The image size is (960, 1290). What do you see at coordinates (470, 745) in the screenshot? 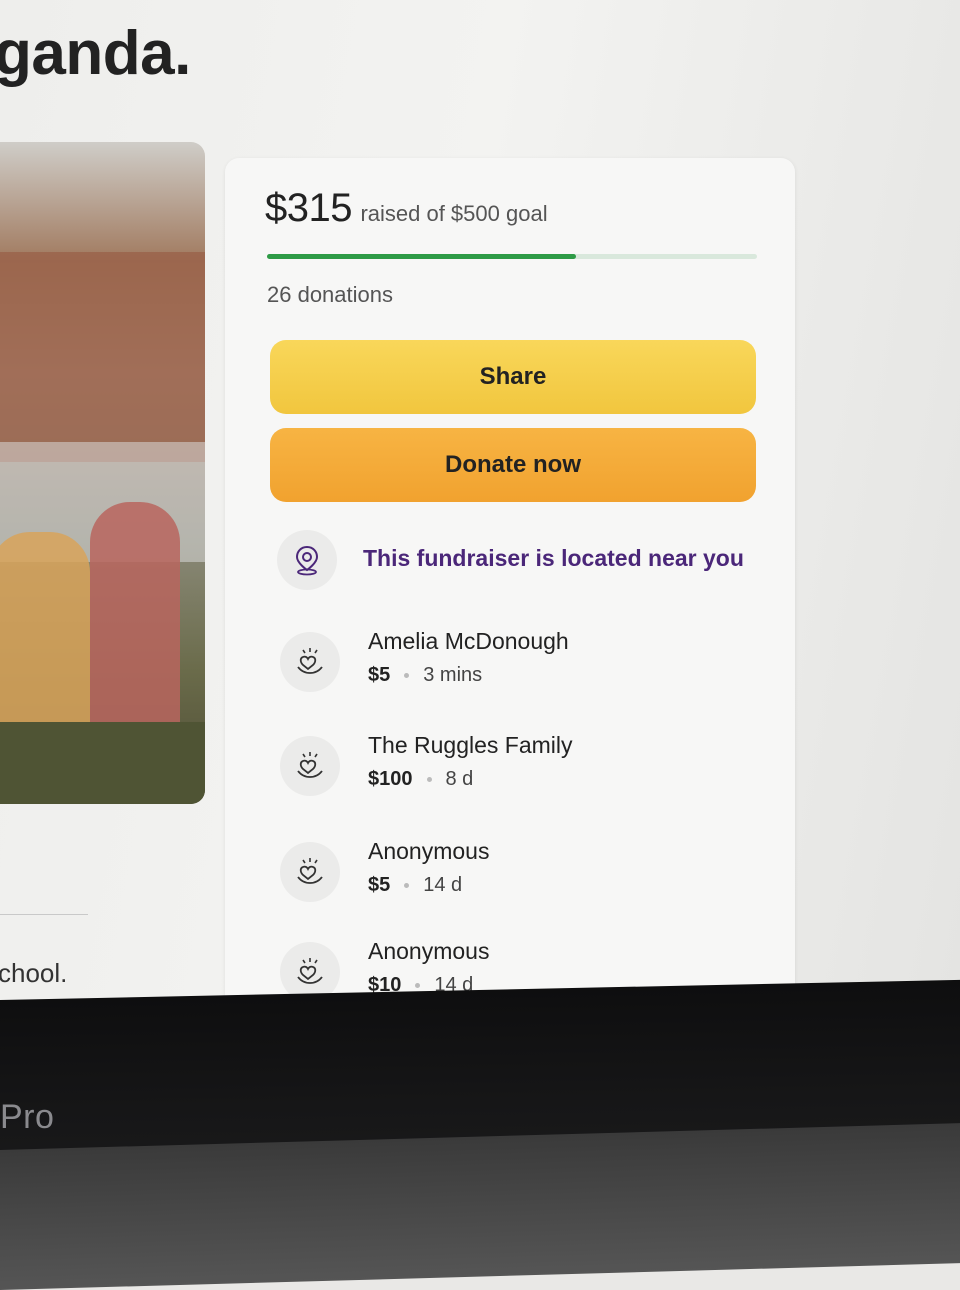
I see `donor-name: The Ruggles Family` at bounding box center [470, 745].